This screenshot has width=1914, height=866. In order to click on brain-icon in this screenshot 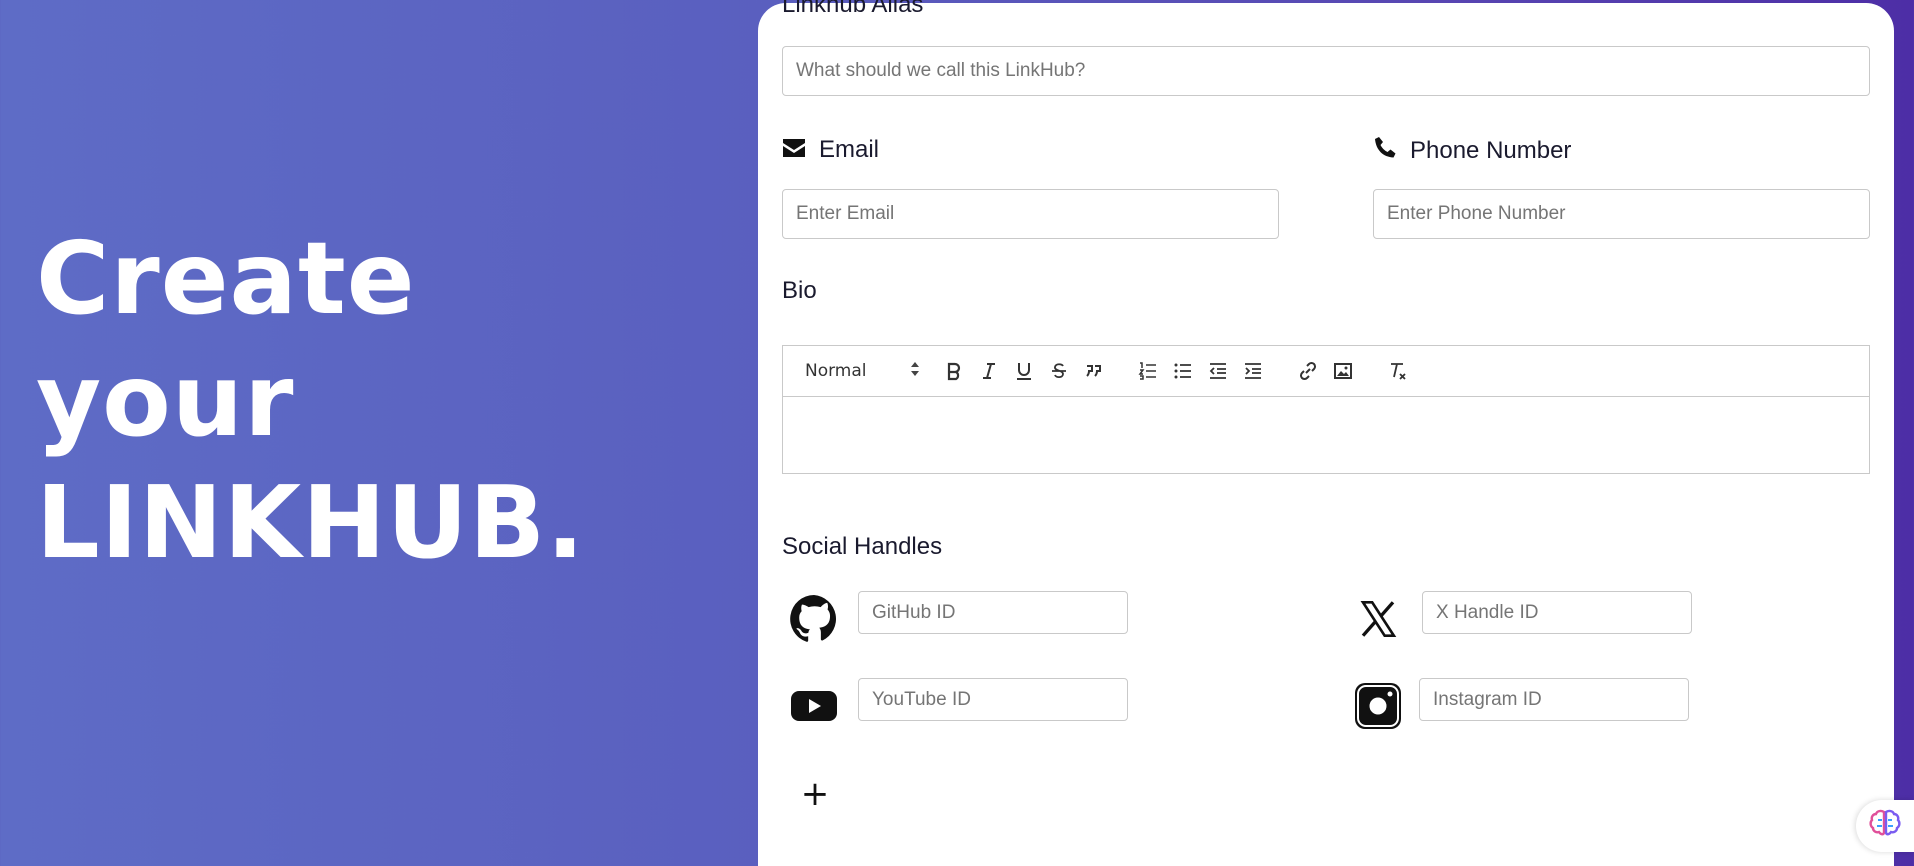, I will do `click(1885, 826)`.